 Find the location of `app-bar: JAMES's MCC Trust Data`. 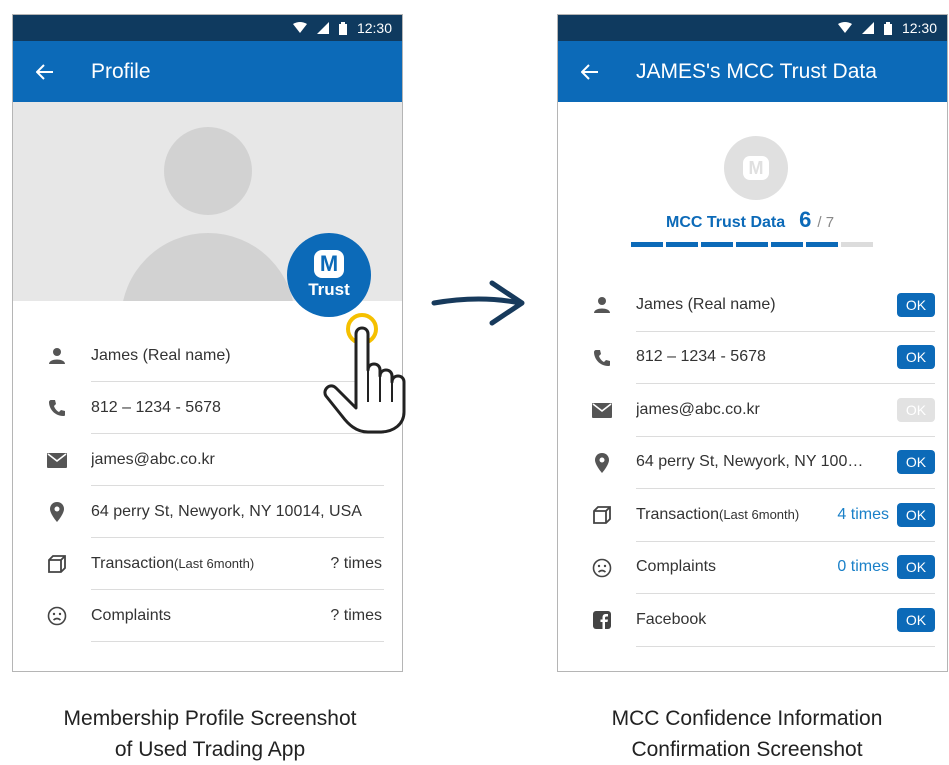

app-bar: JAMES's MCC Trust Data is located at coordinates (752, 71).